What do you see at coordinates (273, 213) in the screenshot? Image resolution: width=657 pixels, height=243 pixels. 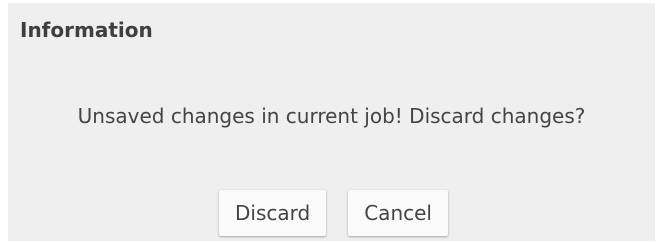 I see `discard-button: Discard` at bounding box center [273, 213].